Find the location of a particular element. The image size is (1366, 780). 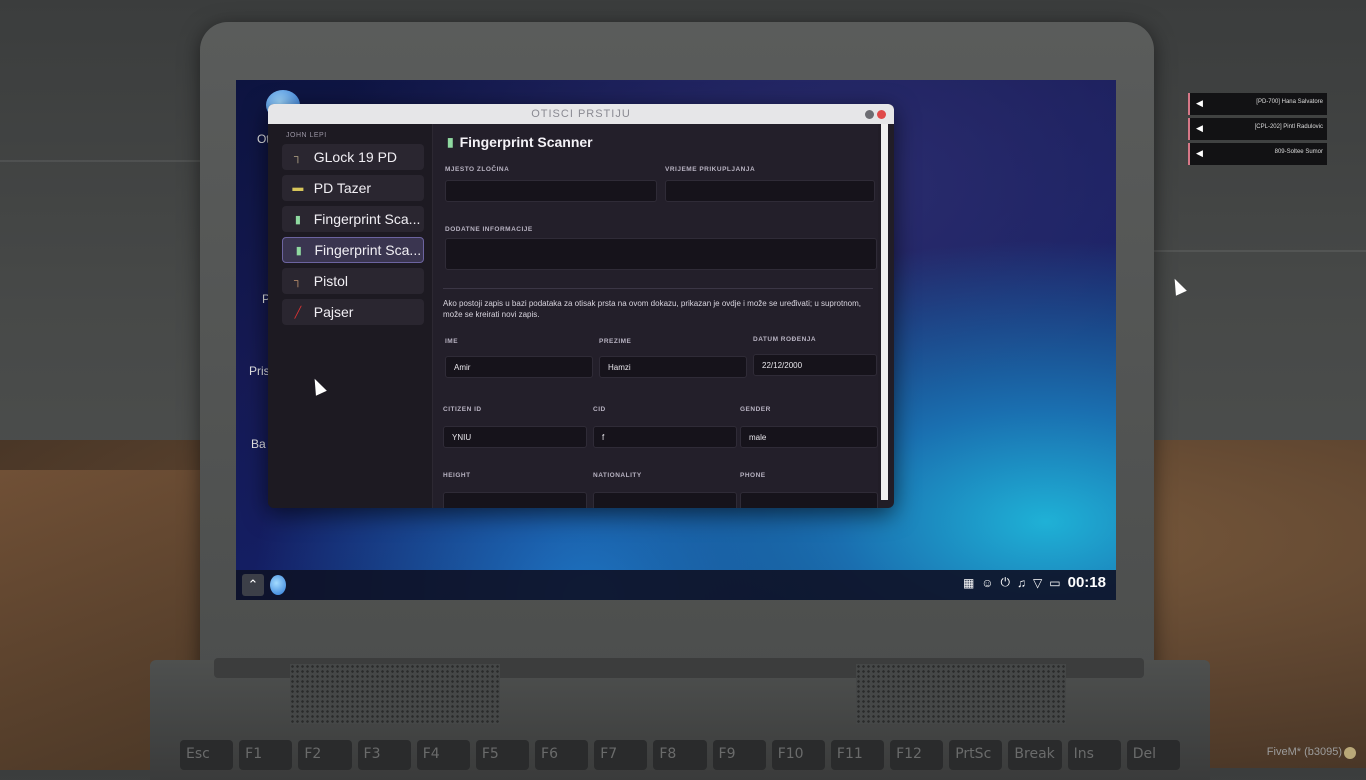

scrollbar is located at coordinates (884, 312).